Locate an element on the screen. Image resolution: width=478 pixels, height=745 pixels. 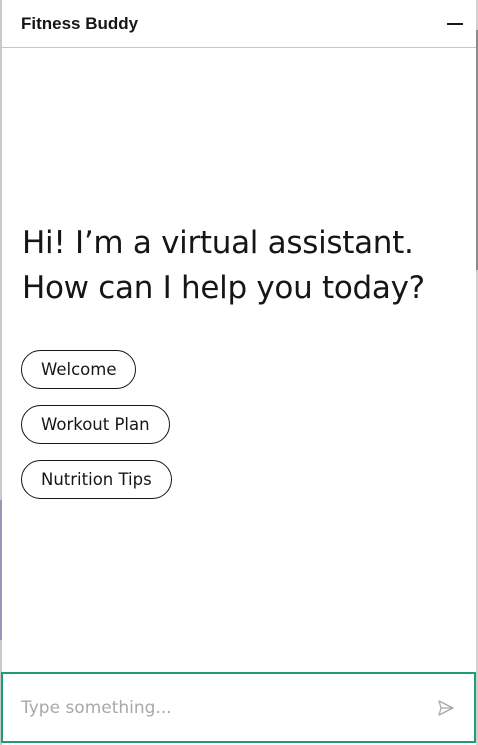
greeting-line-2: How can I help you today? is located at coordinates (223, 288).